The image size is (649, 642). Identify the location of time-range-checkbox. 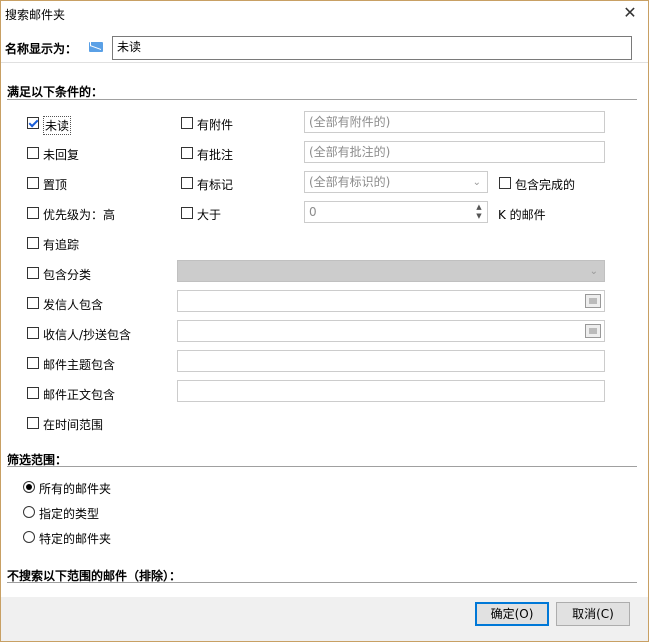
(33, 423).